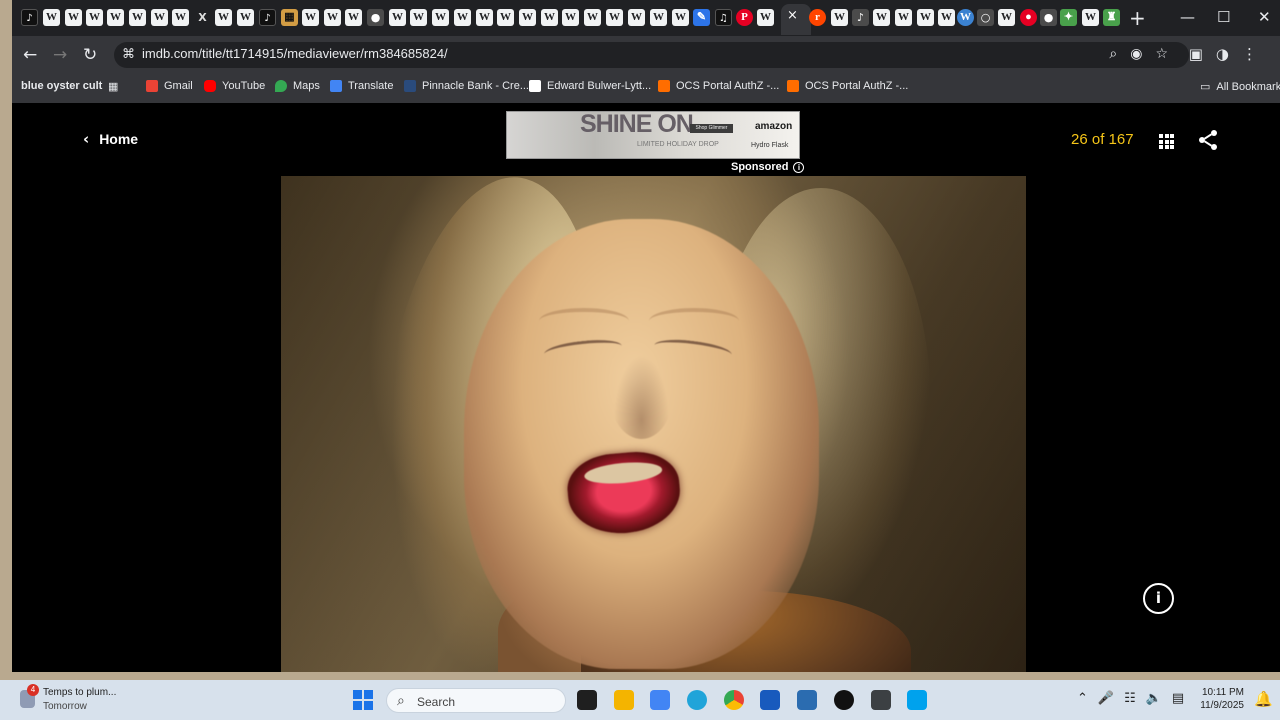  Describe the element at coordinates (1219, 699) in the screenshot. I see `clock: 10:11 PM 11/9/2025` at that location.